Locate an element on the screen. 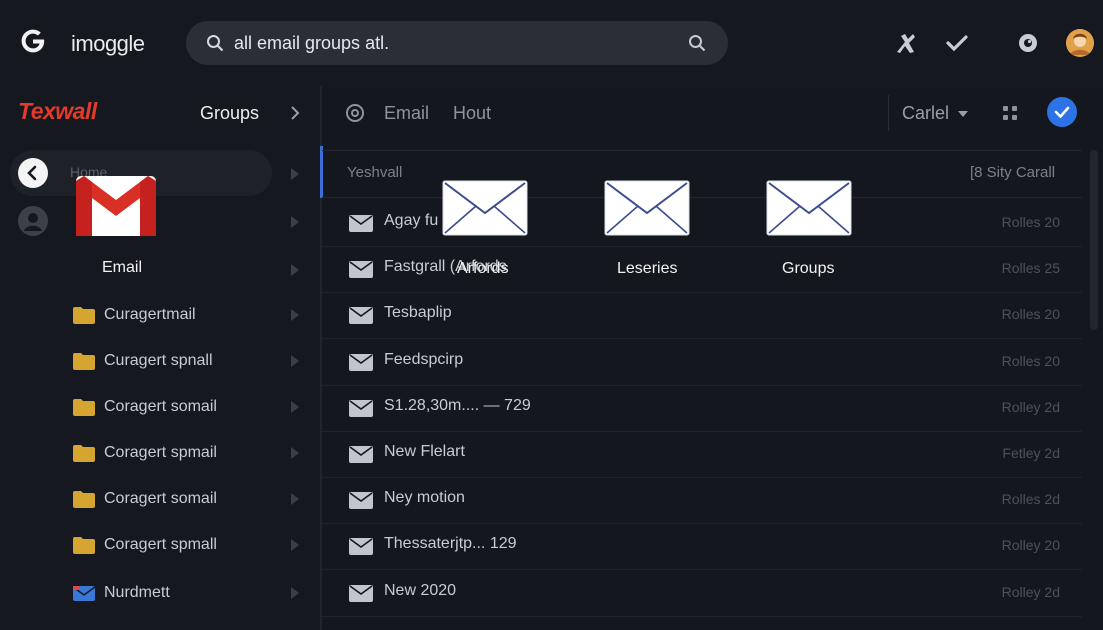 This screenshot has height=630, width=1103. email-row: Ney motion Rolles 2d is located at coordinates (702, 501).